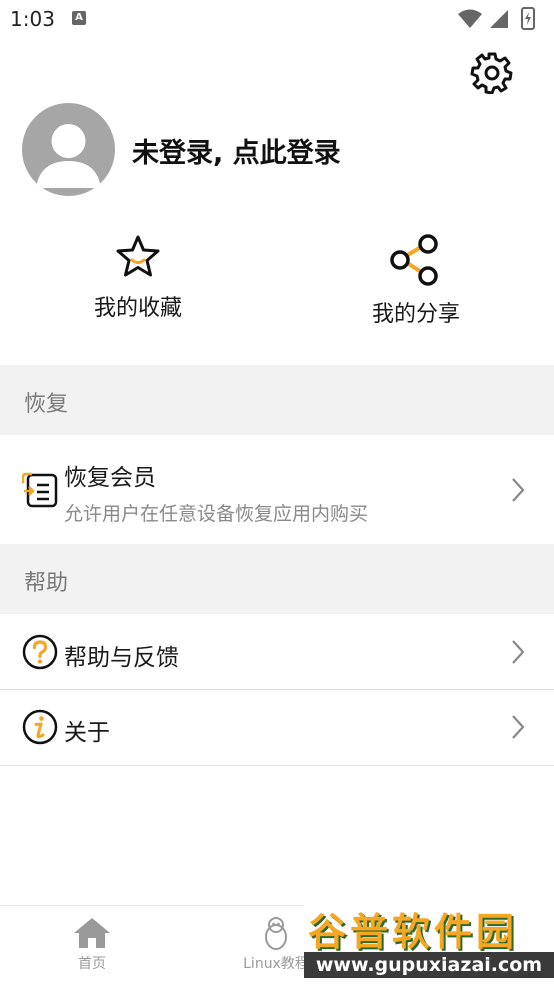 This screenshot has height=984, width=554. I want to click on restore-icon, so click(40, 490).